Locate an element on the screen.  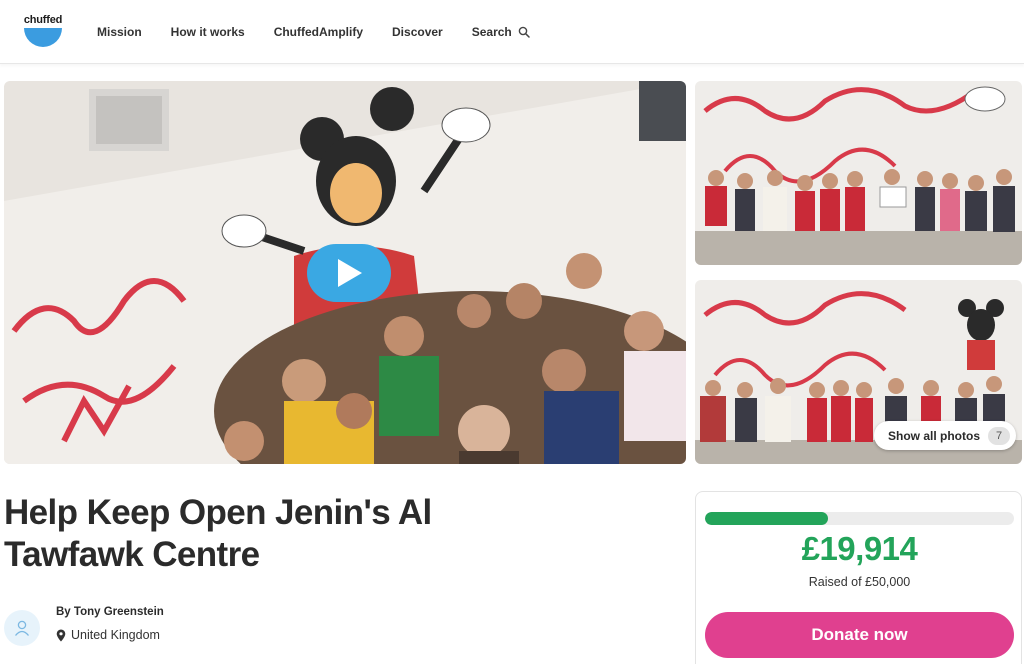
avatar is located at coordinates (22, 628).